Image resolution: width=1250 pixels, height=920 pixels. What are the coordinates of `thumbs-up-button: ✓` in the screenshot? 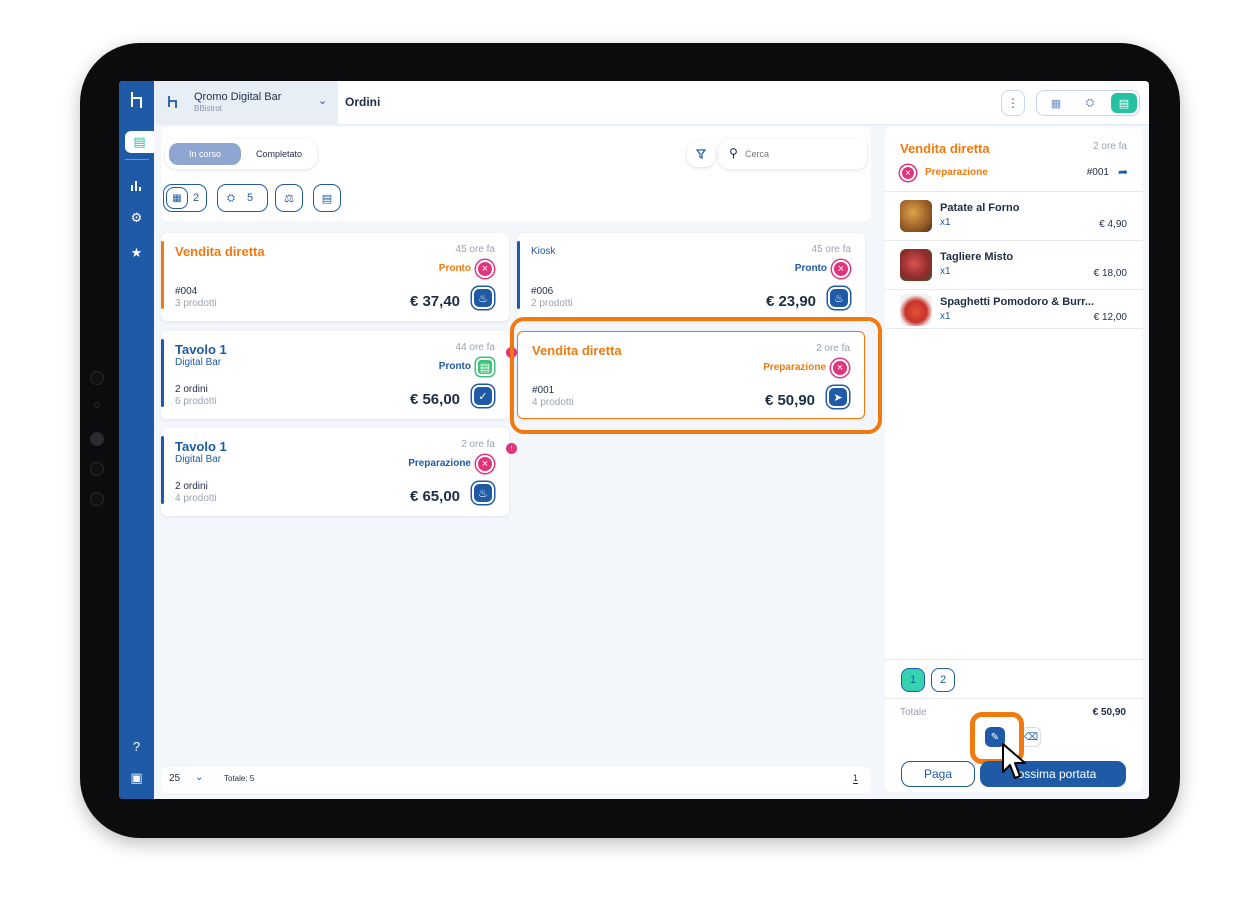 It's located at (483, 396).